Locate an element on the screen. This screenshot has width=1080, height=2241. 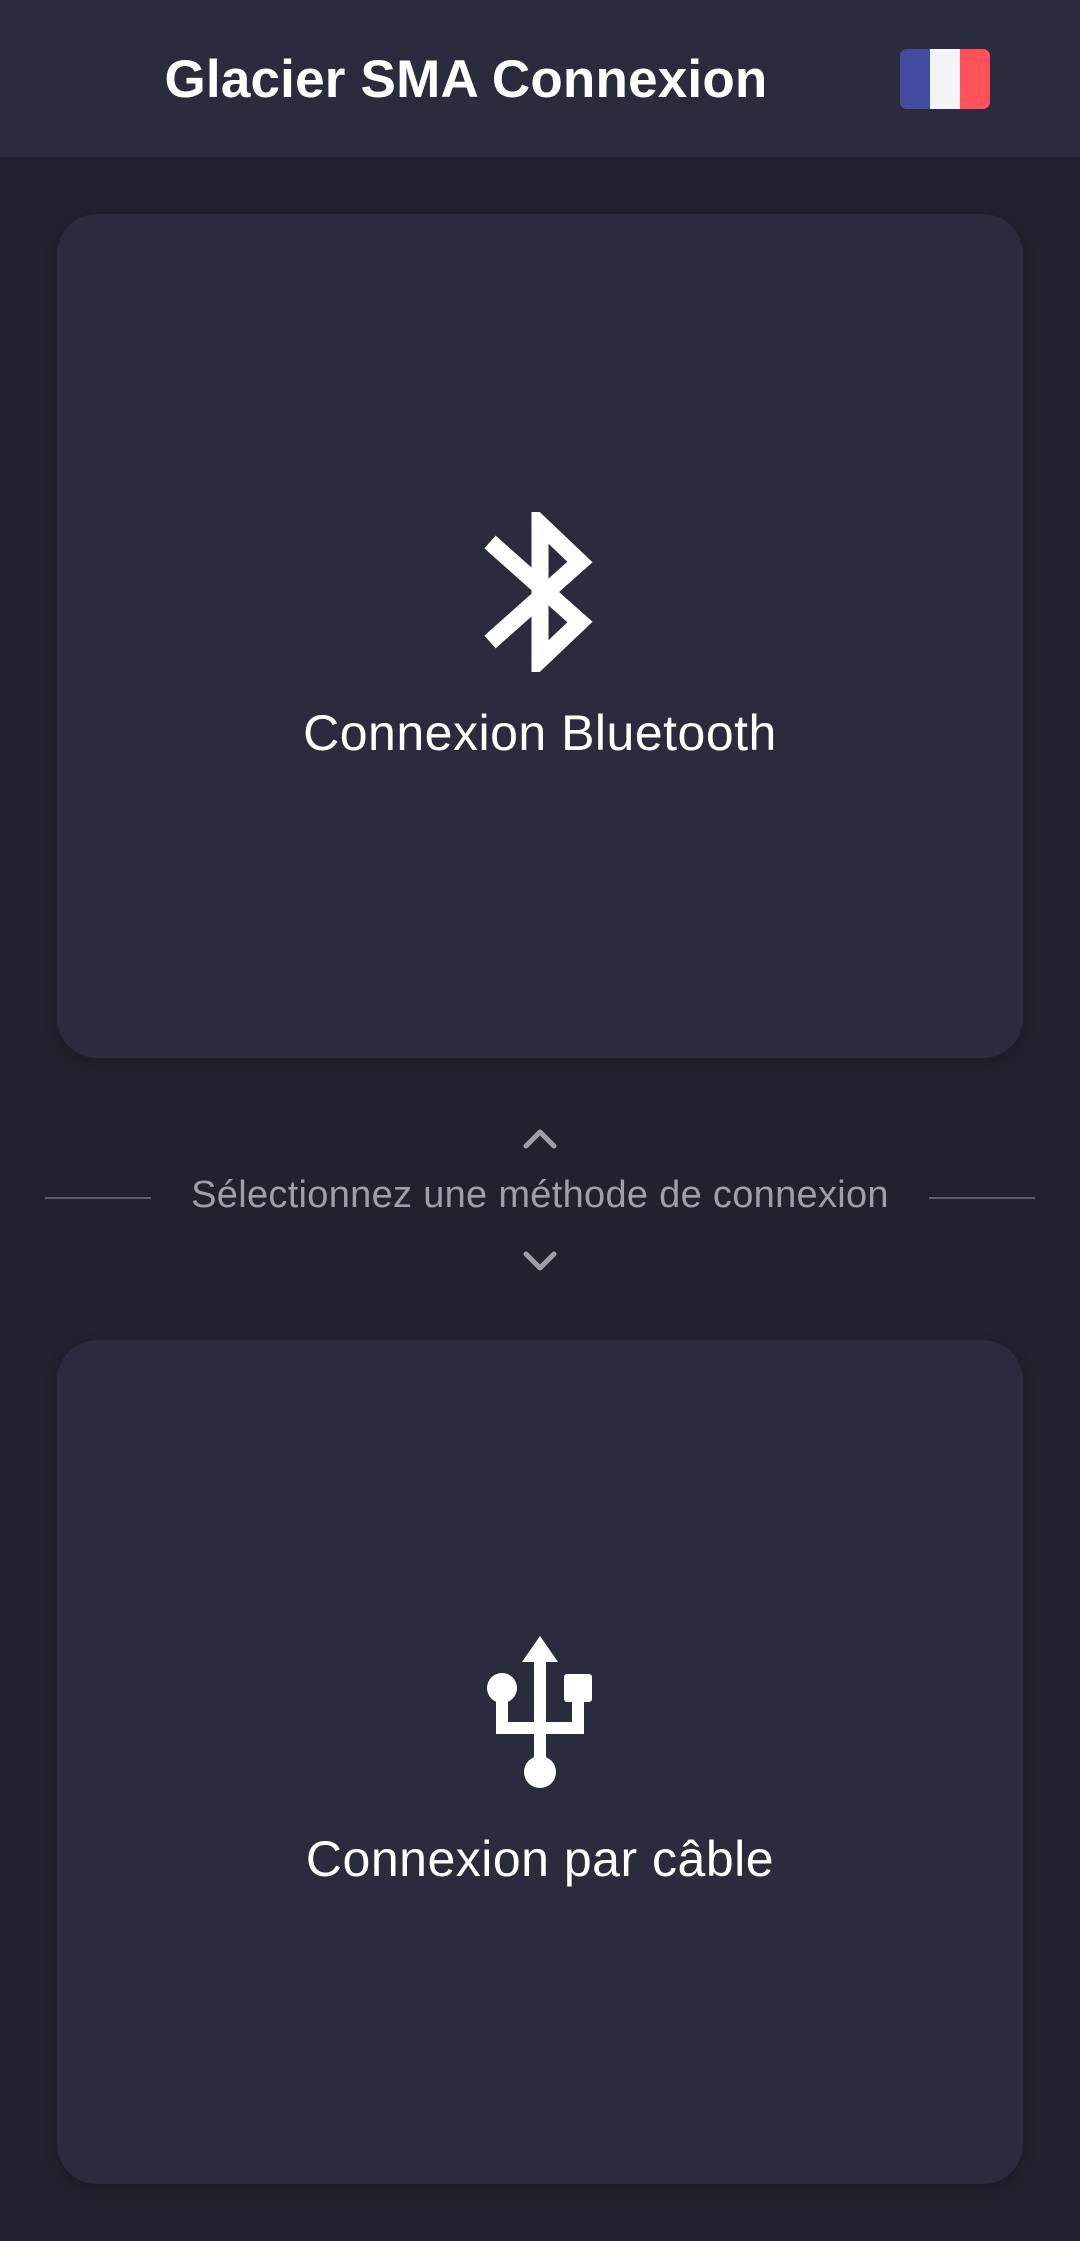
cable-connection-label: Connexion par câble is located at coordinates (540, 1859).